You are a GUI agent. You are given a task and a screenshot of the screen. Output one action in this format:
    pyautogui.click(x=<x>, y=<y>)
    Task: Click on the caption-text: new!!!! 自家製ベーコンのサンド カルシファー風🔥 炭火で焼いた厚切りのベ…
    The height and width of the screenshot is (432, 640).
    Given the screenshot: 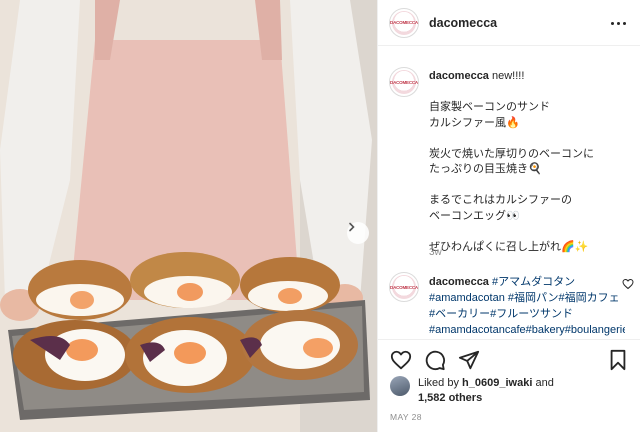 What is the action you would take?
    pyautogui.click(x=511, y=161)
    